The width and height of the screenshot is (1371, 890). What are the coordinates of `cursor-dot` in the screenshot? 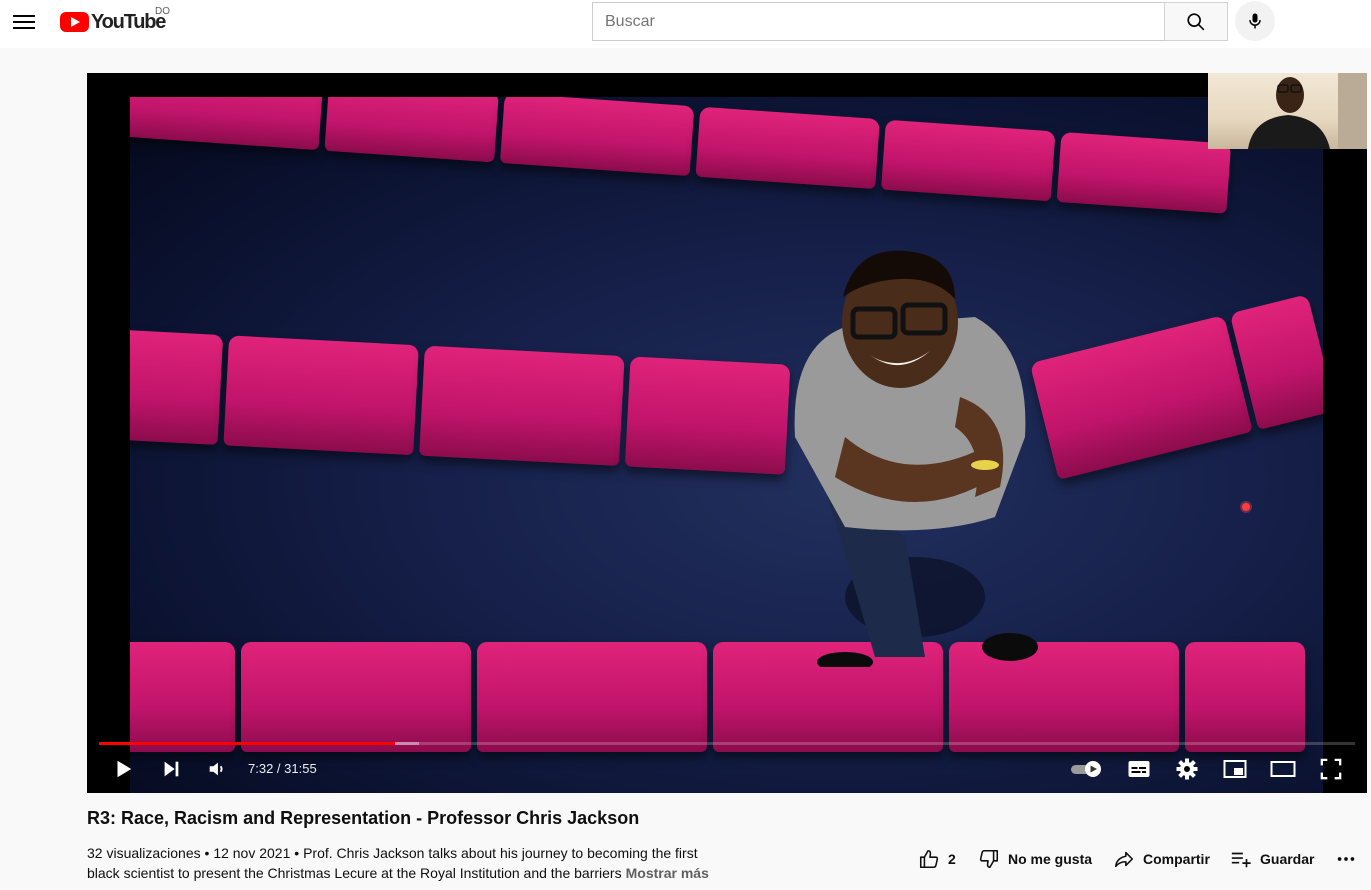 It's located at (1246, 507).